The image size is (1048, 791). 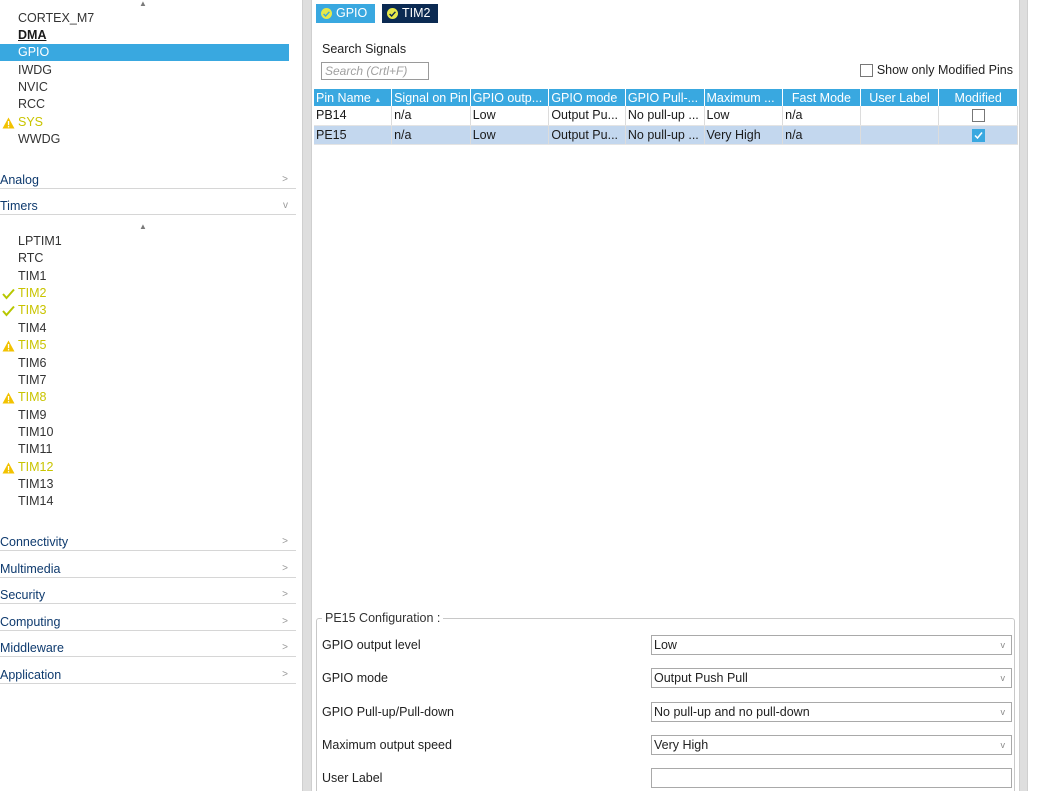 What do you see at coordinates (144, 328) in the screenshot?
I see `sidebar-item-tim4: TIM4` at bounding box center [144, 328].